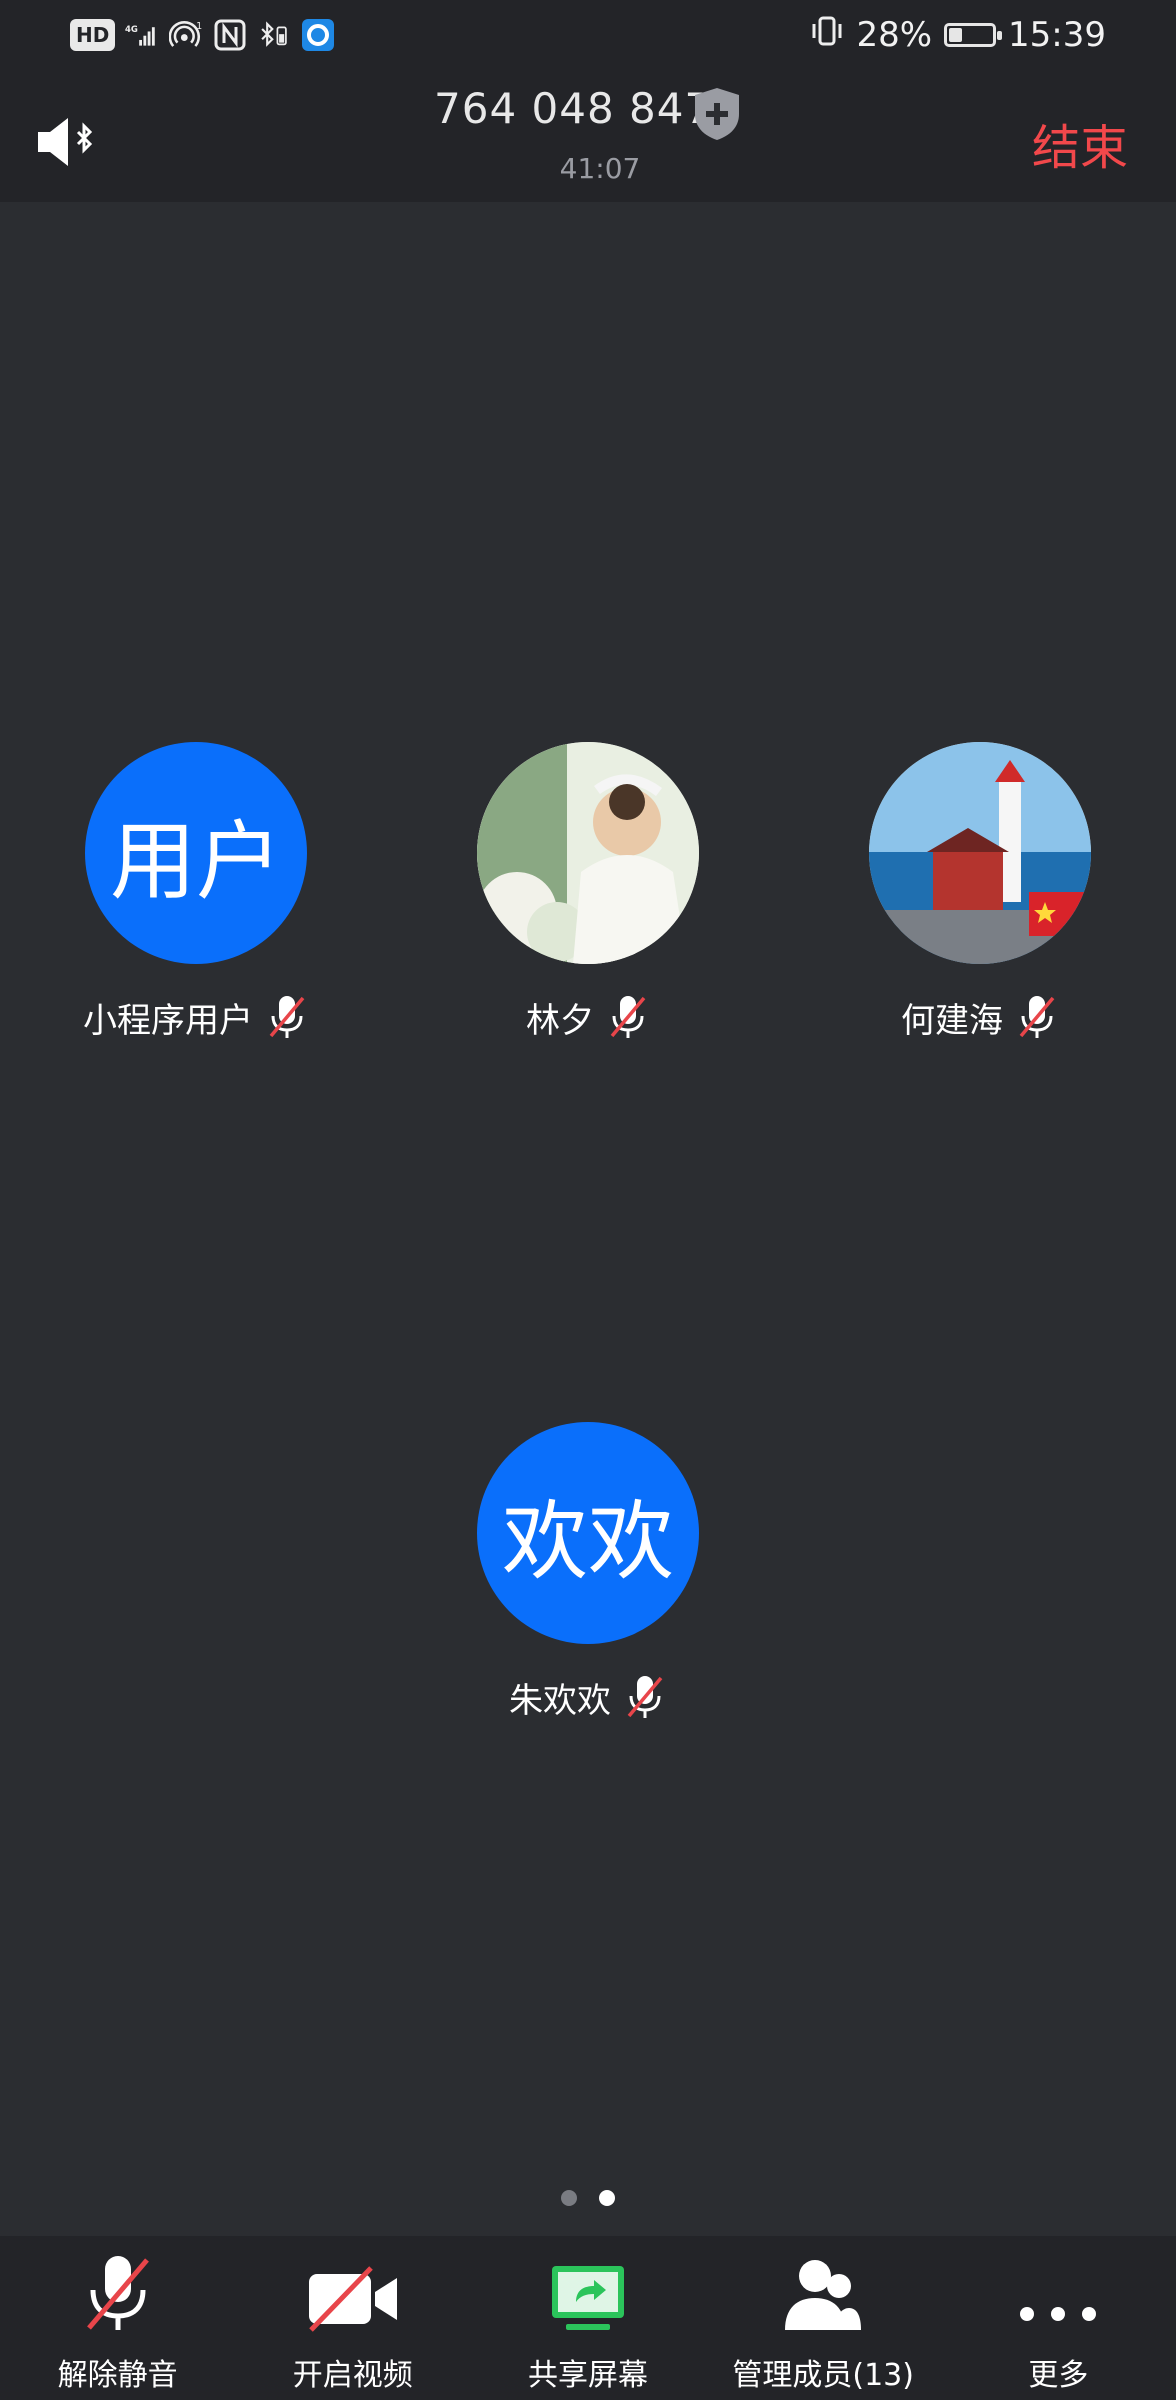 The image size is (1176, 2400). I want to click on participant-label: 何建海, so click(980, 1017).